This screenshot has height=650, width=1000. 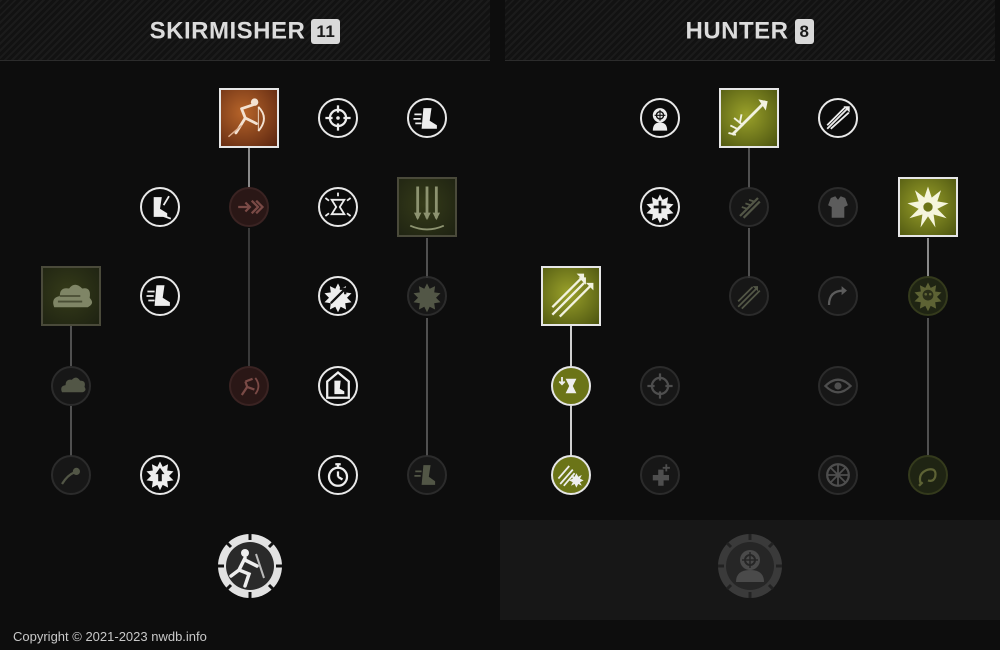 I want to click on explosion-icon, so click(x=928, y=207).